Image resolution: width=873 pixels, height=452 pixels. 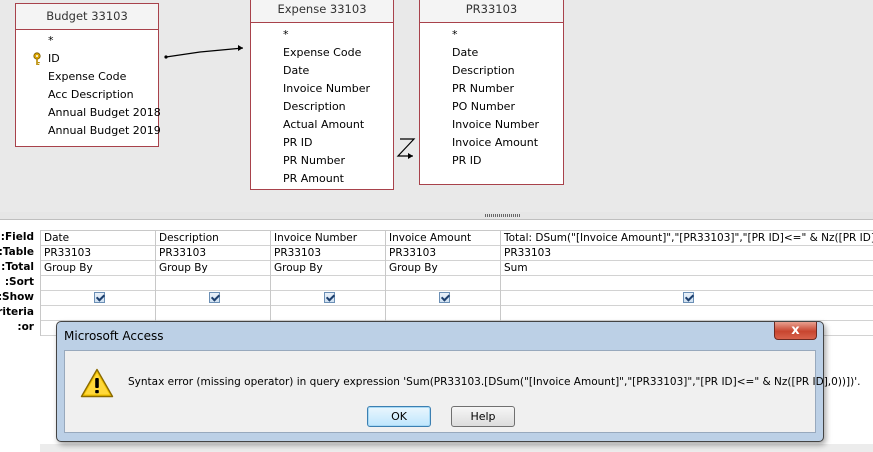 I want to click on grid-cell-field: Invoice Amount, so click(x=442, y=238).